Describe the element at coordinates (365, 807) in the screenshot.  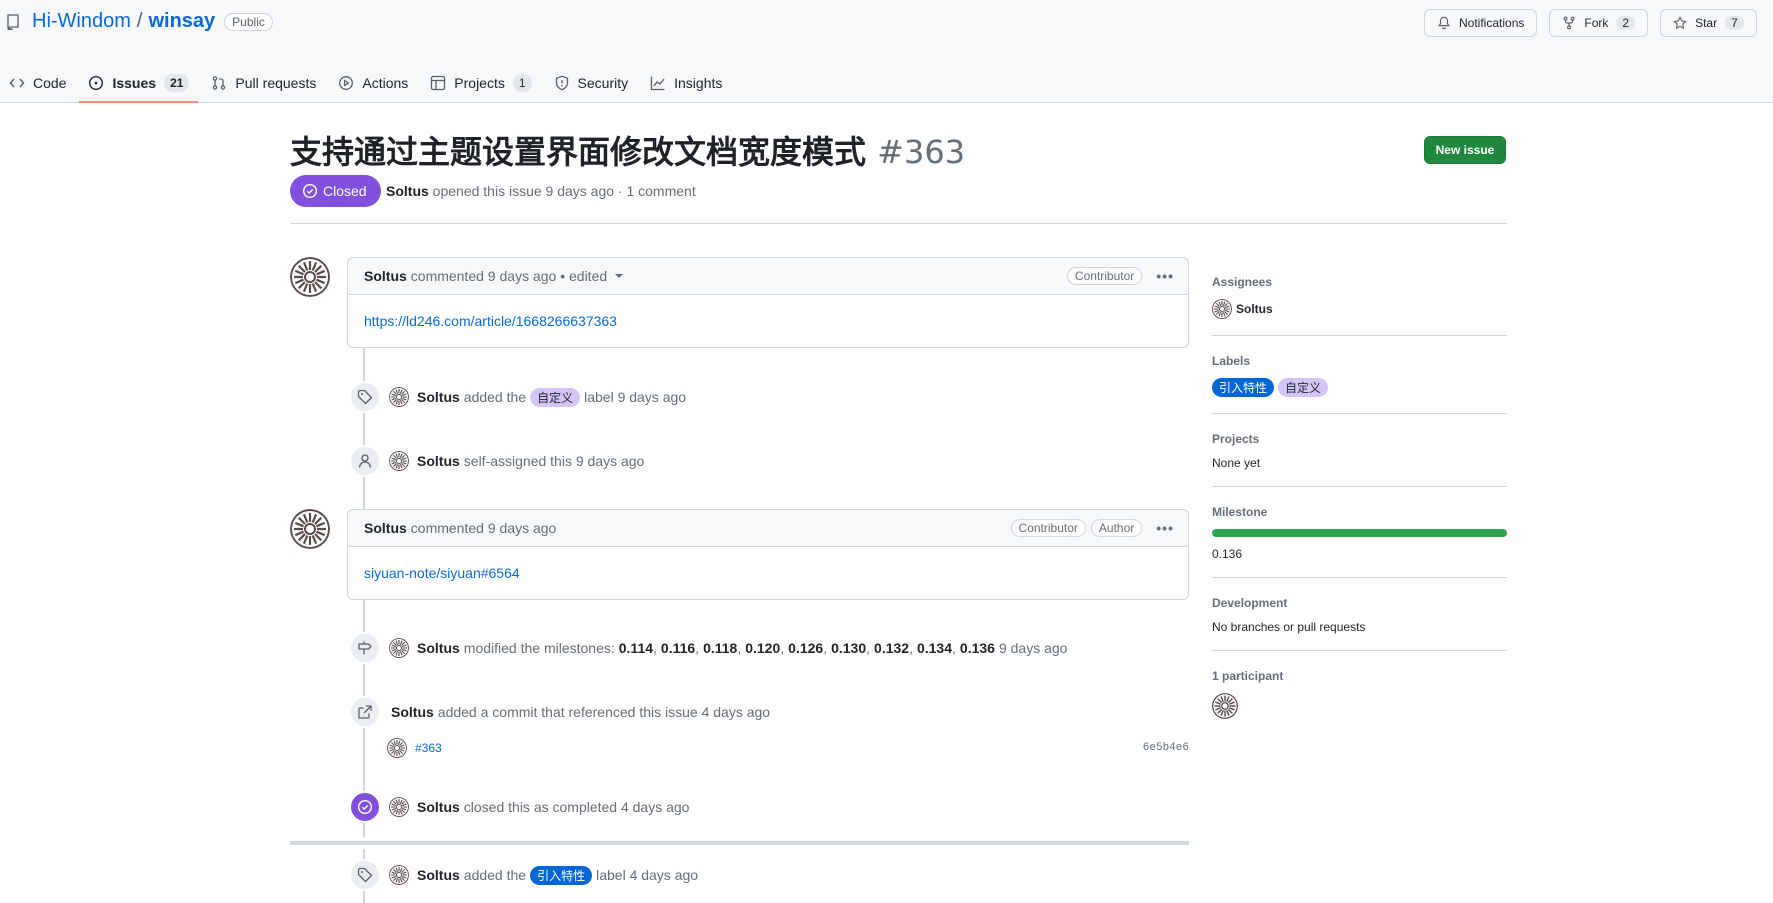
I see `issue-closed-icon` at that location.